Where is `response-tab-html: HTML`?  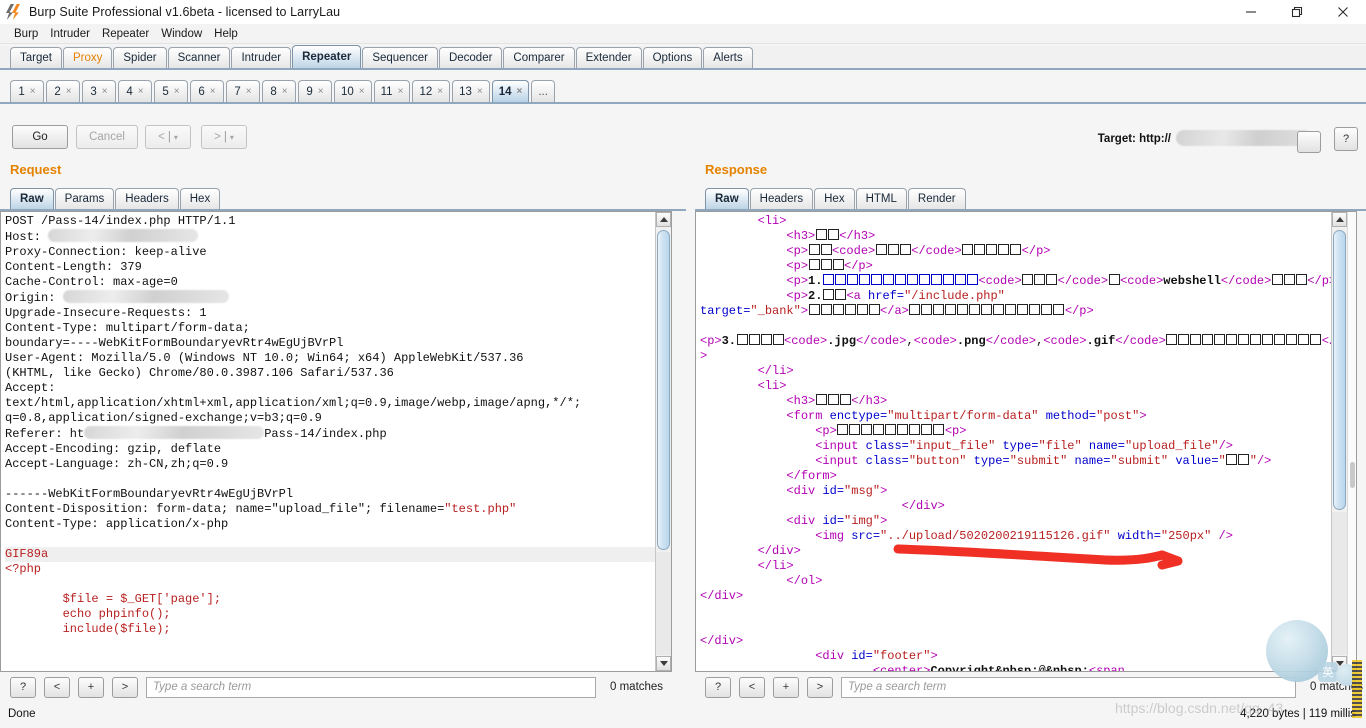 response-tab-html: HTML is located at coordinates (881, 198).